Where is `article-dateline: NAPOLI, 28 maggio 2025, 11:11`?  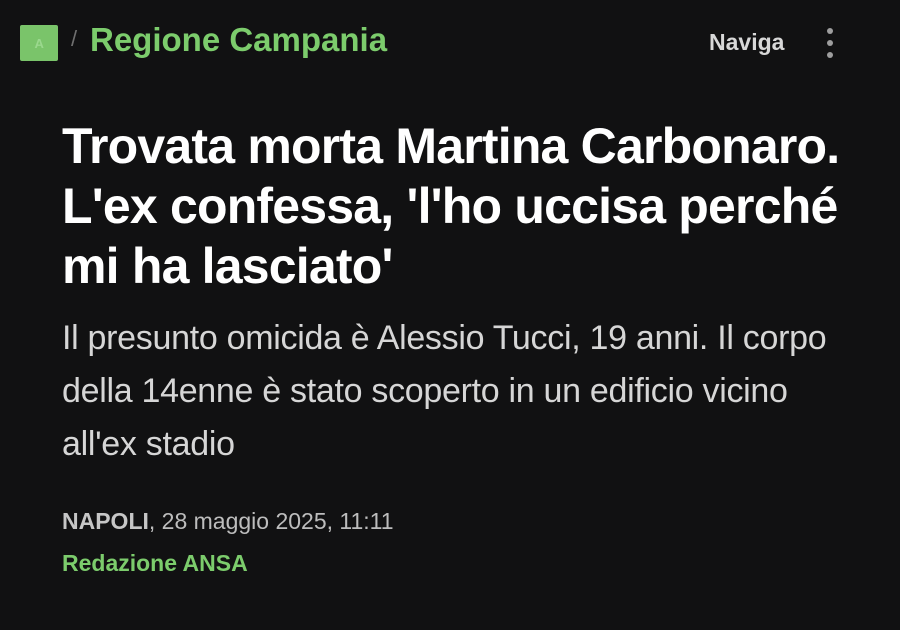 article-dateline: NAPOLI, 28 maggio 2025, 11:11 is located at coordinates (228, 521).